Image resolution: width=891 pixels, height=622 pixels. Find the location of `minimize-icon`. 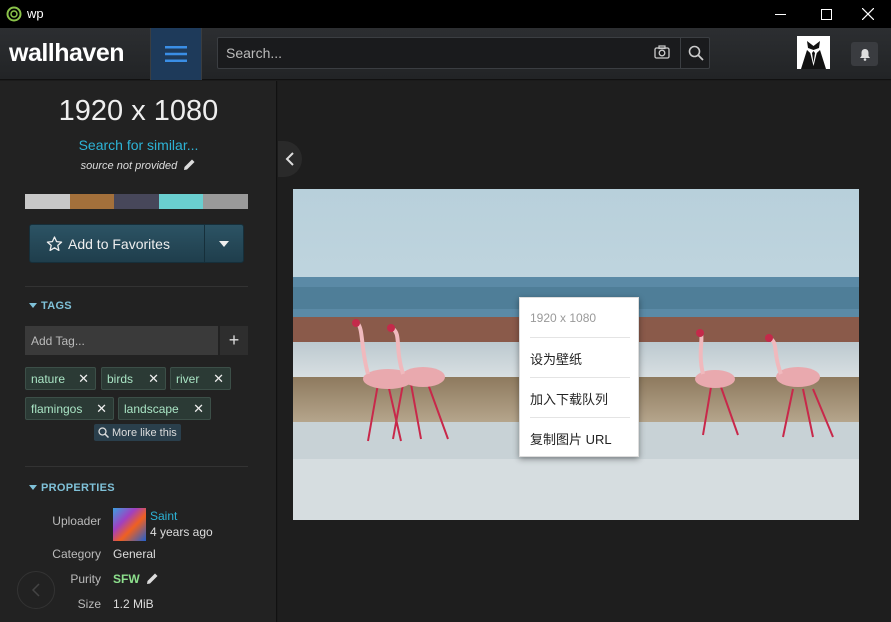

minimize-icon is located at coordinates (780, 14).